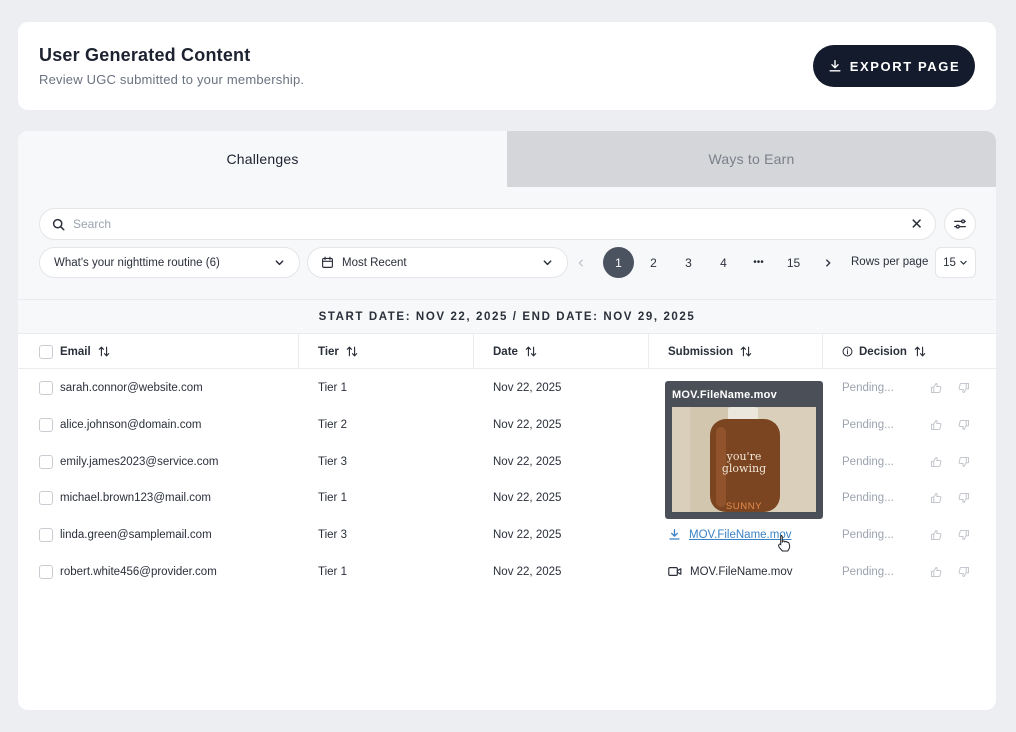  I want to click on column-date: Date, so click(515, 351).